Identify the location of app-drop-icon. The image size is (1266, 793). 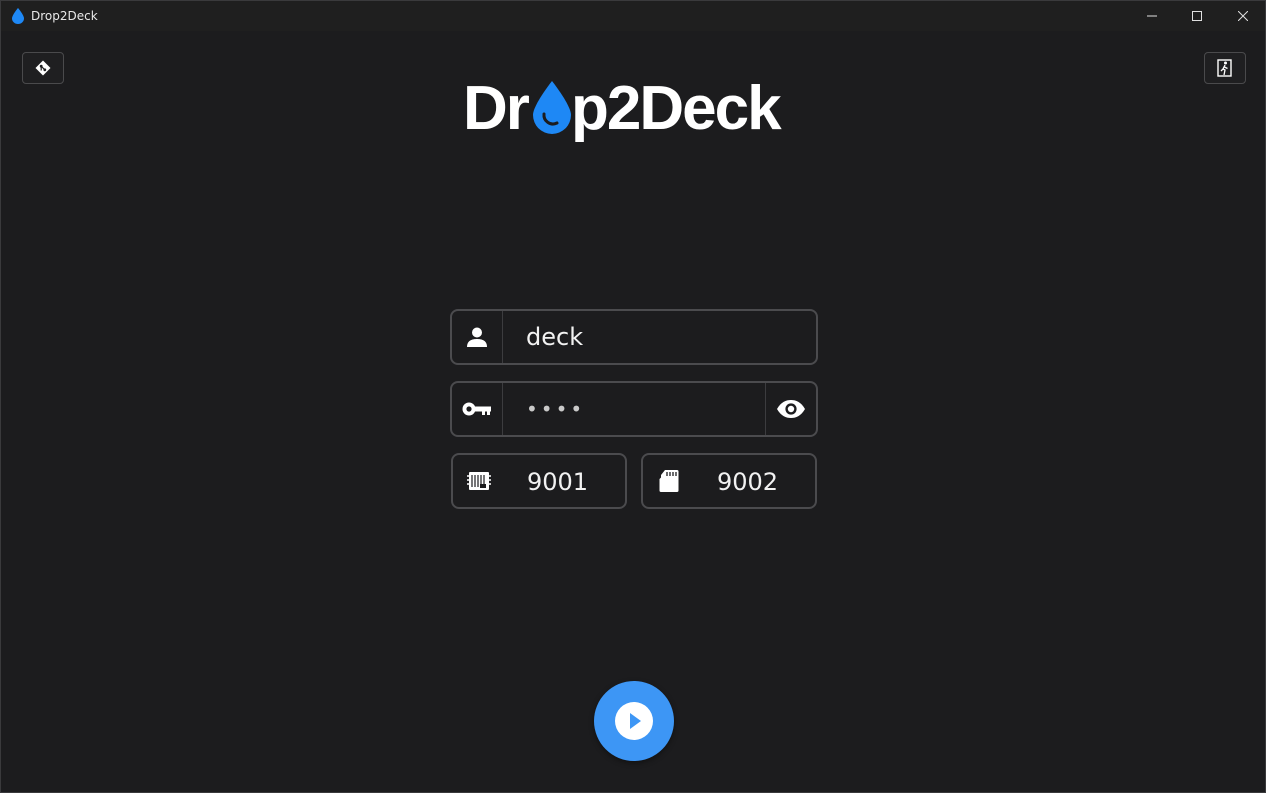
(18, 16).